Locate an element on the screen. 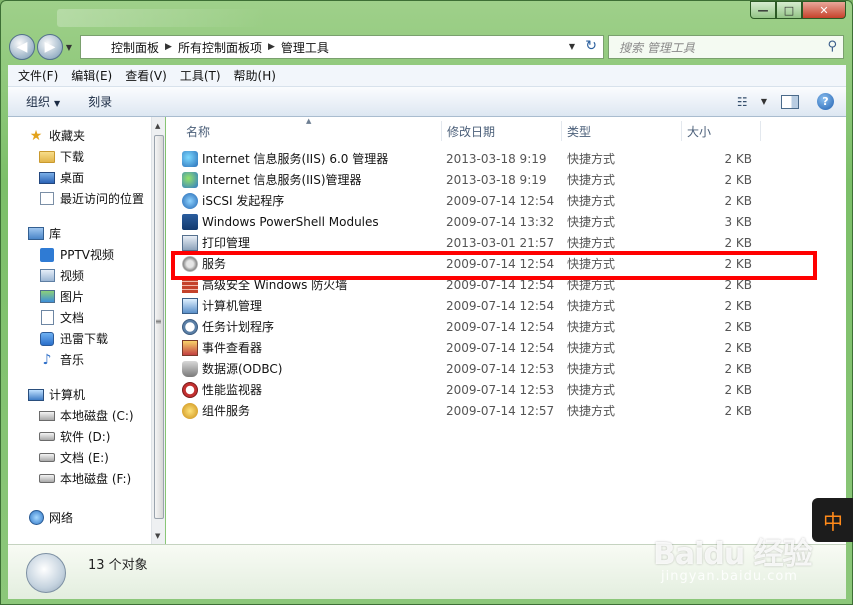 This screenshot has height=605, width=853. menu-edit: 编辑(E) is located at coordinates (91, 75).